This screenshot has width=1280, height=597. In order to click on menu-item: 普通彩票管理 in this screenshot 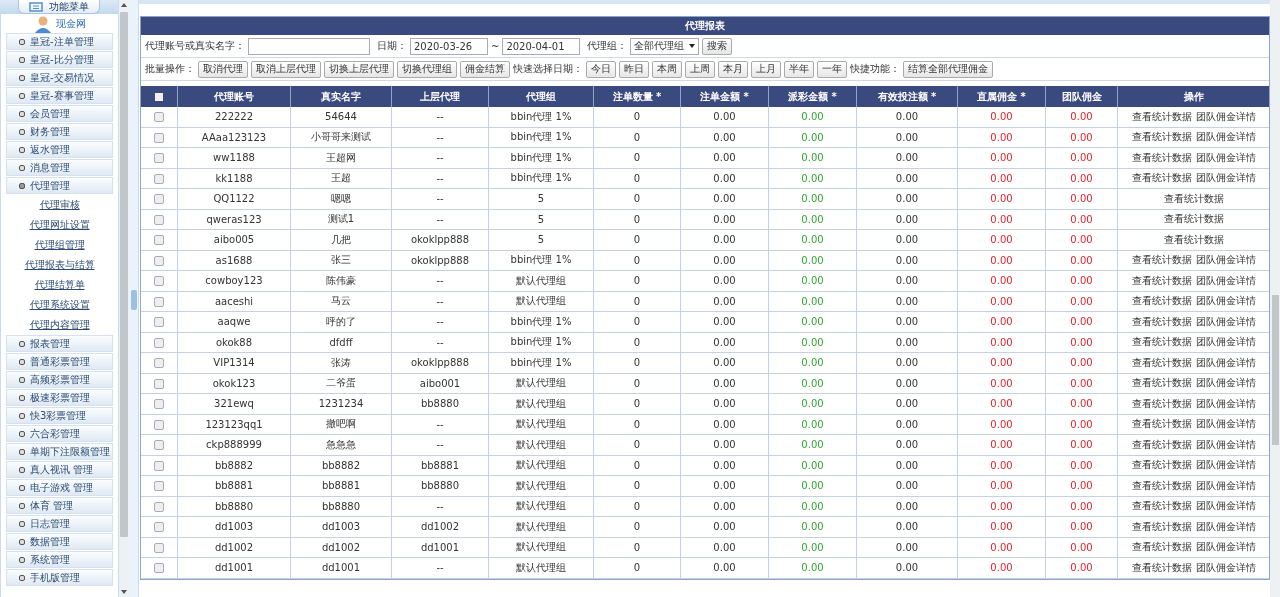, I will do `click(59, 361)`.